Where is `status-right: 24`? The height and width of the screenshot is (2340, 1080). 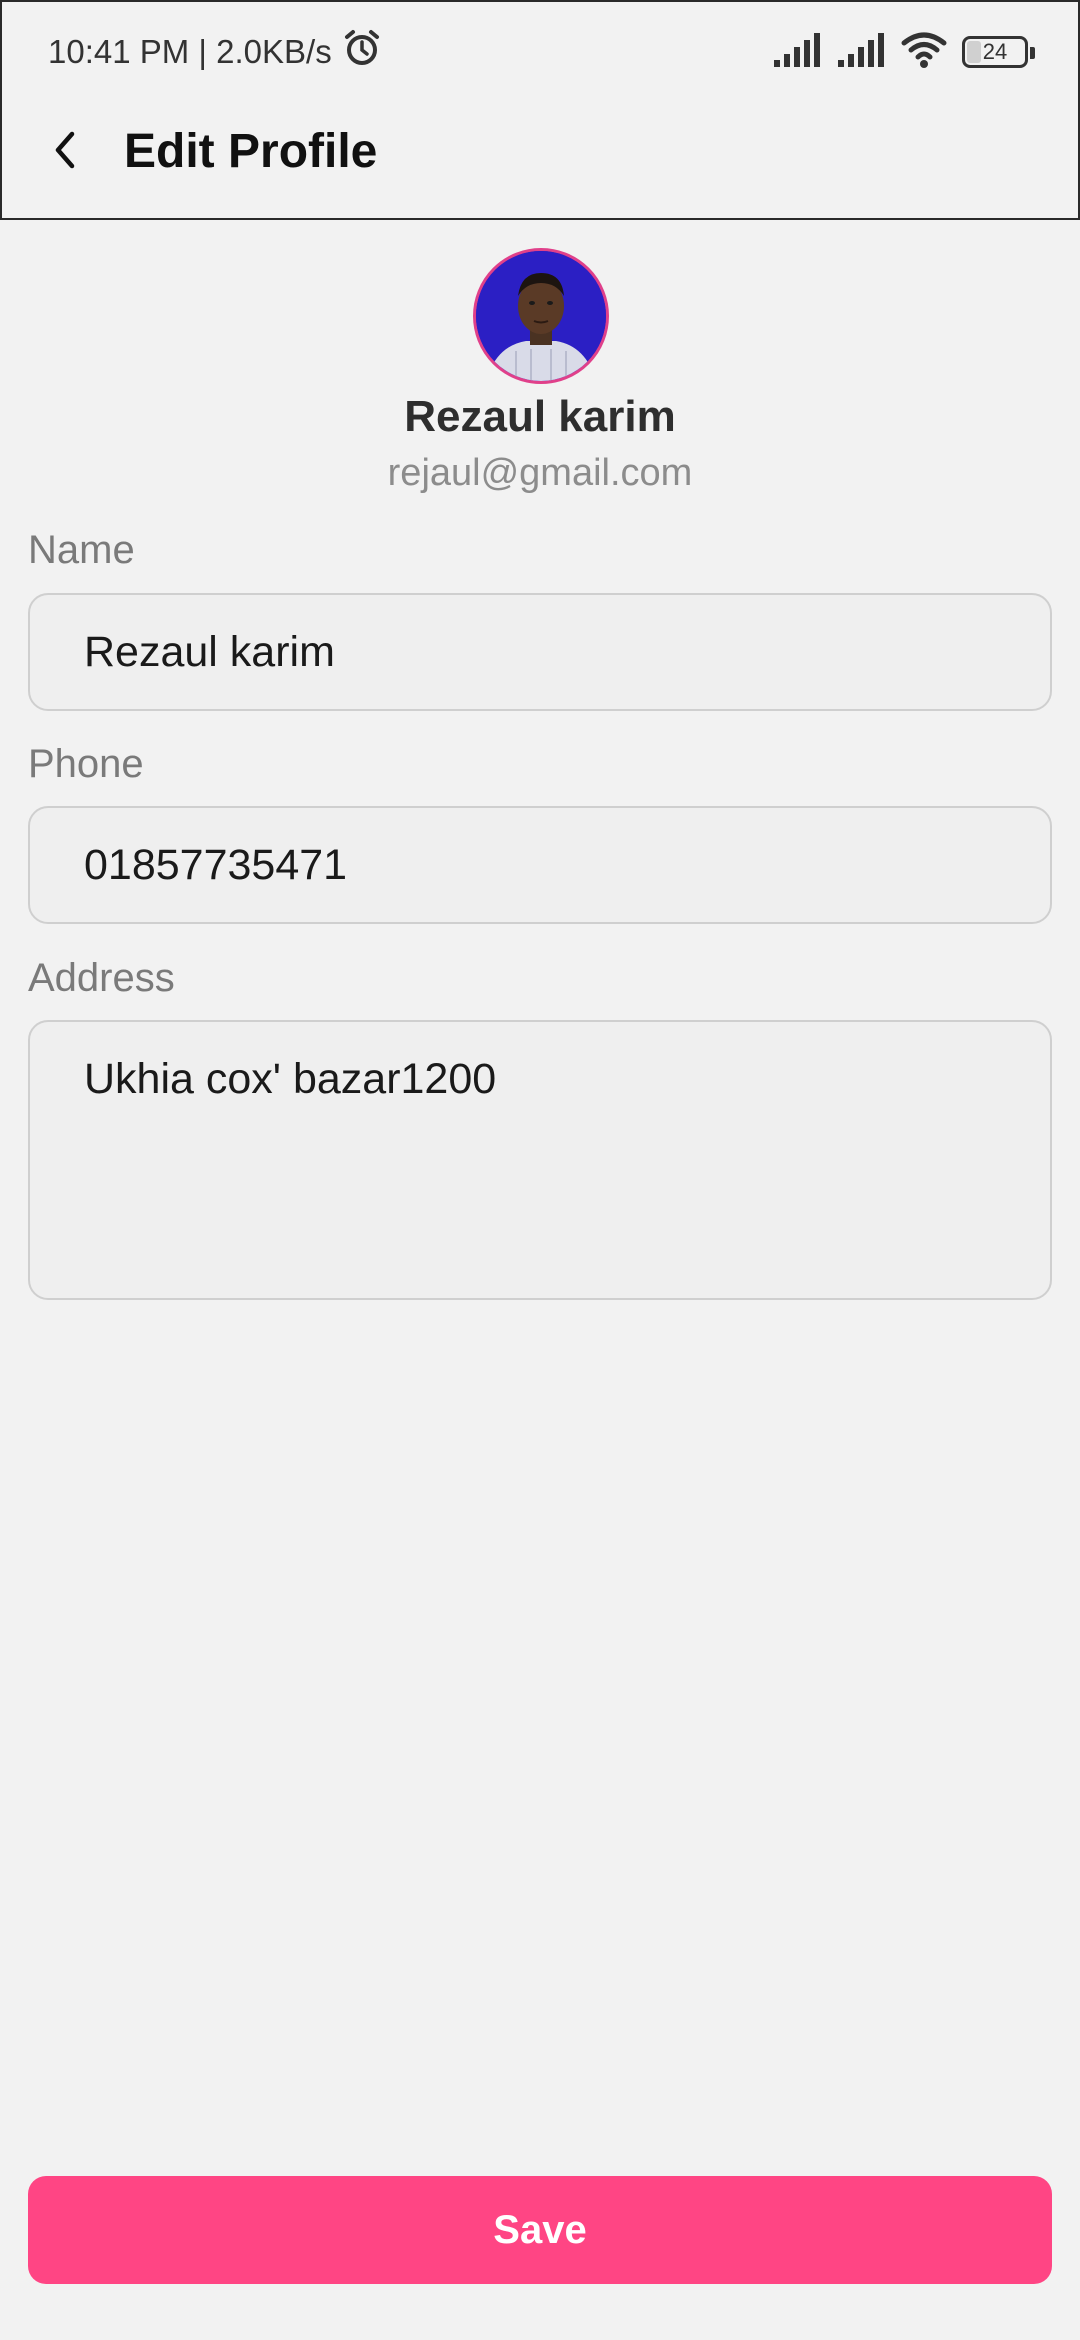
status-right: 24 is located at coordinates (903, 52).